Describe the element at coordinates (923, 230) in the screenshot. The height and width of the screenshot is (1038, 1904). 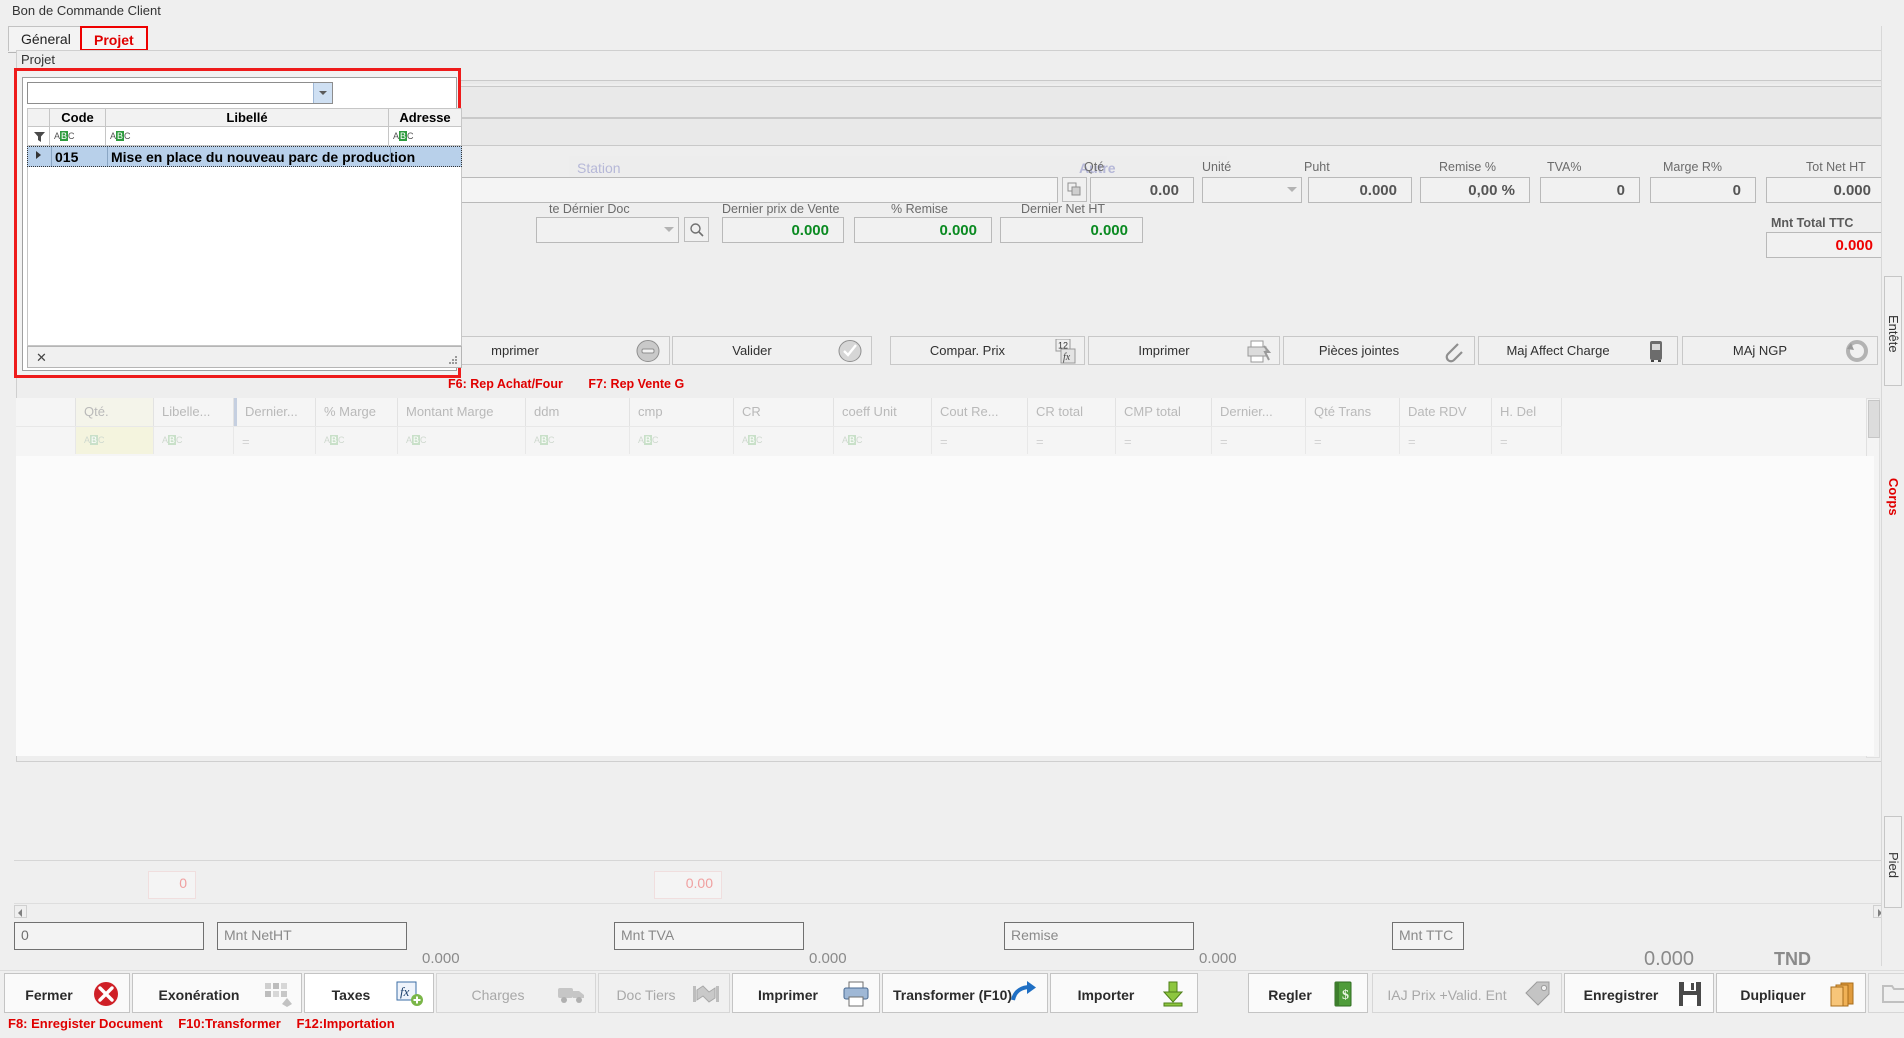
I see `field-pct-remise: 0.000` at that location.